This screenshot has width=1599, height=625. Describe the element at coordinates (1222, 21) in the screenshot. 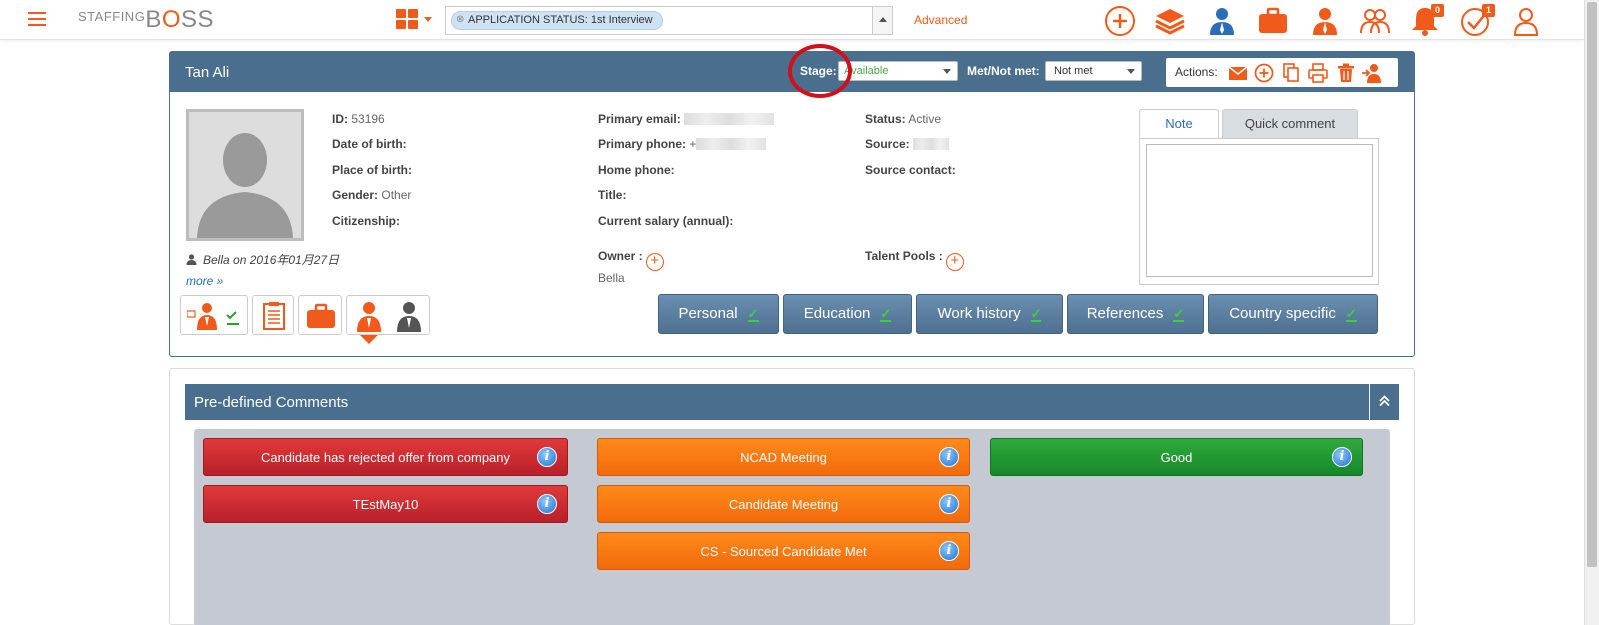

I see `candidate-user-icon` at that location.